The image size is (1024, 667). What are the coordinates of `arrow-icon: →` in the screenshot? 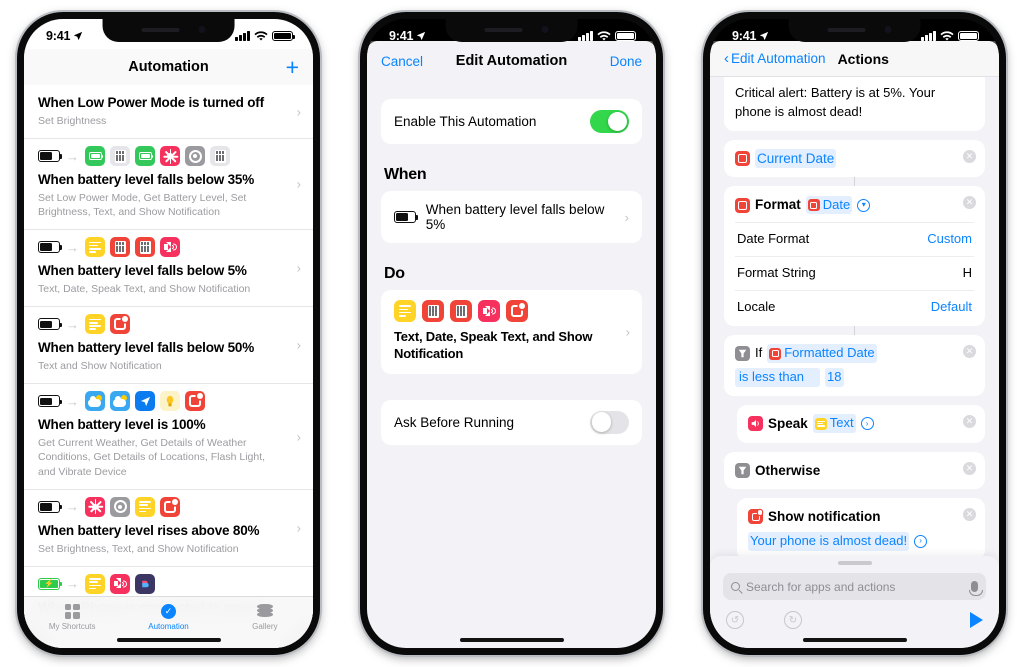 It's located at (72, 584).